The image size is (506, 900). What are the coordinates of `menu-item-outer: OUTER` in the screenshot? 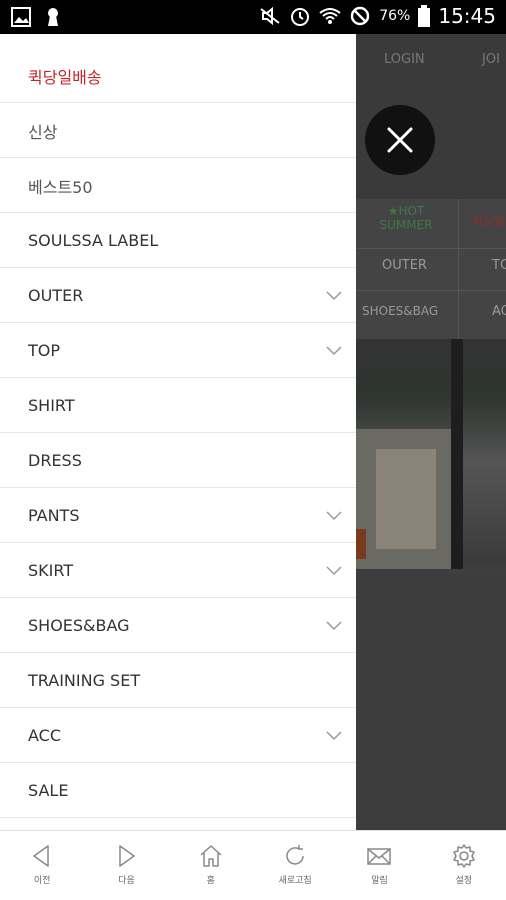 It's located at (178, 296).